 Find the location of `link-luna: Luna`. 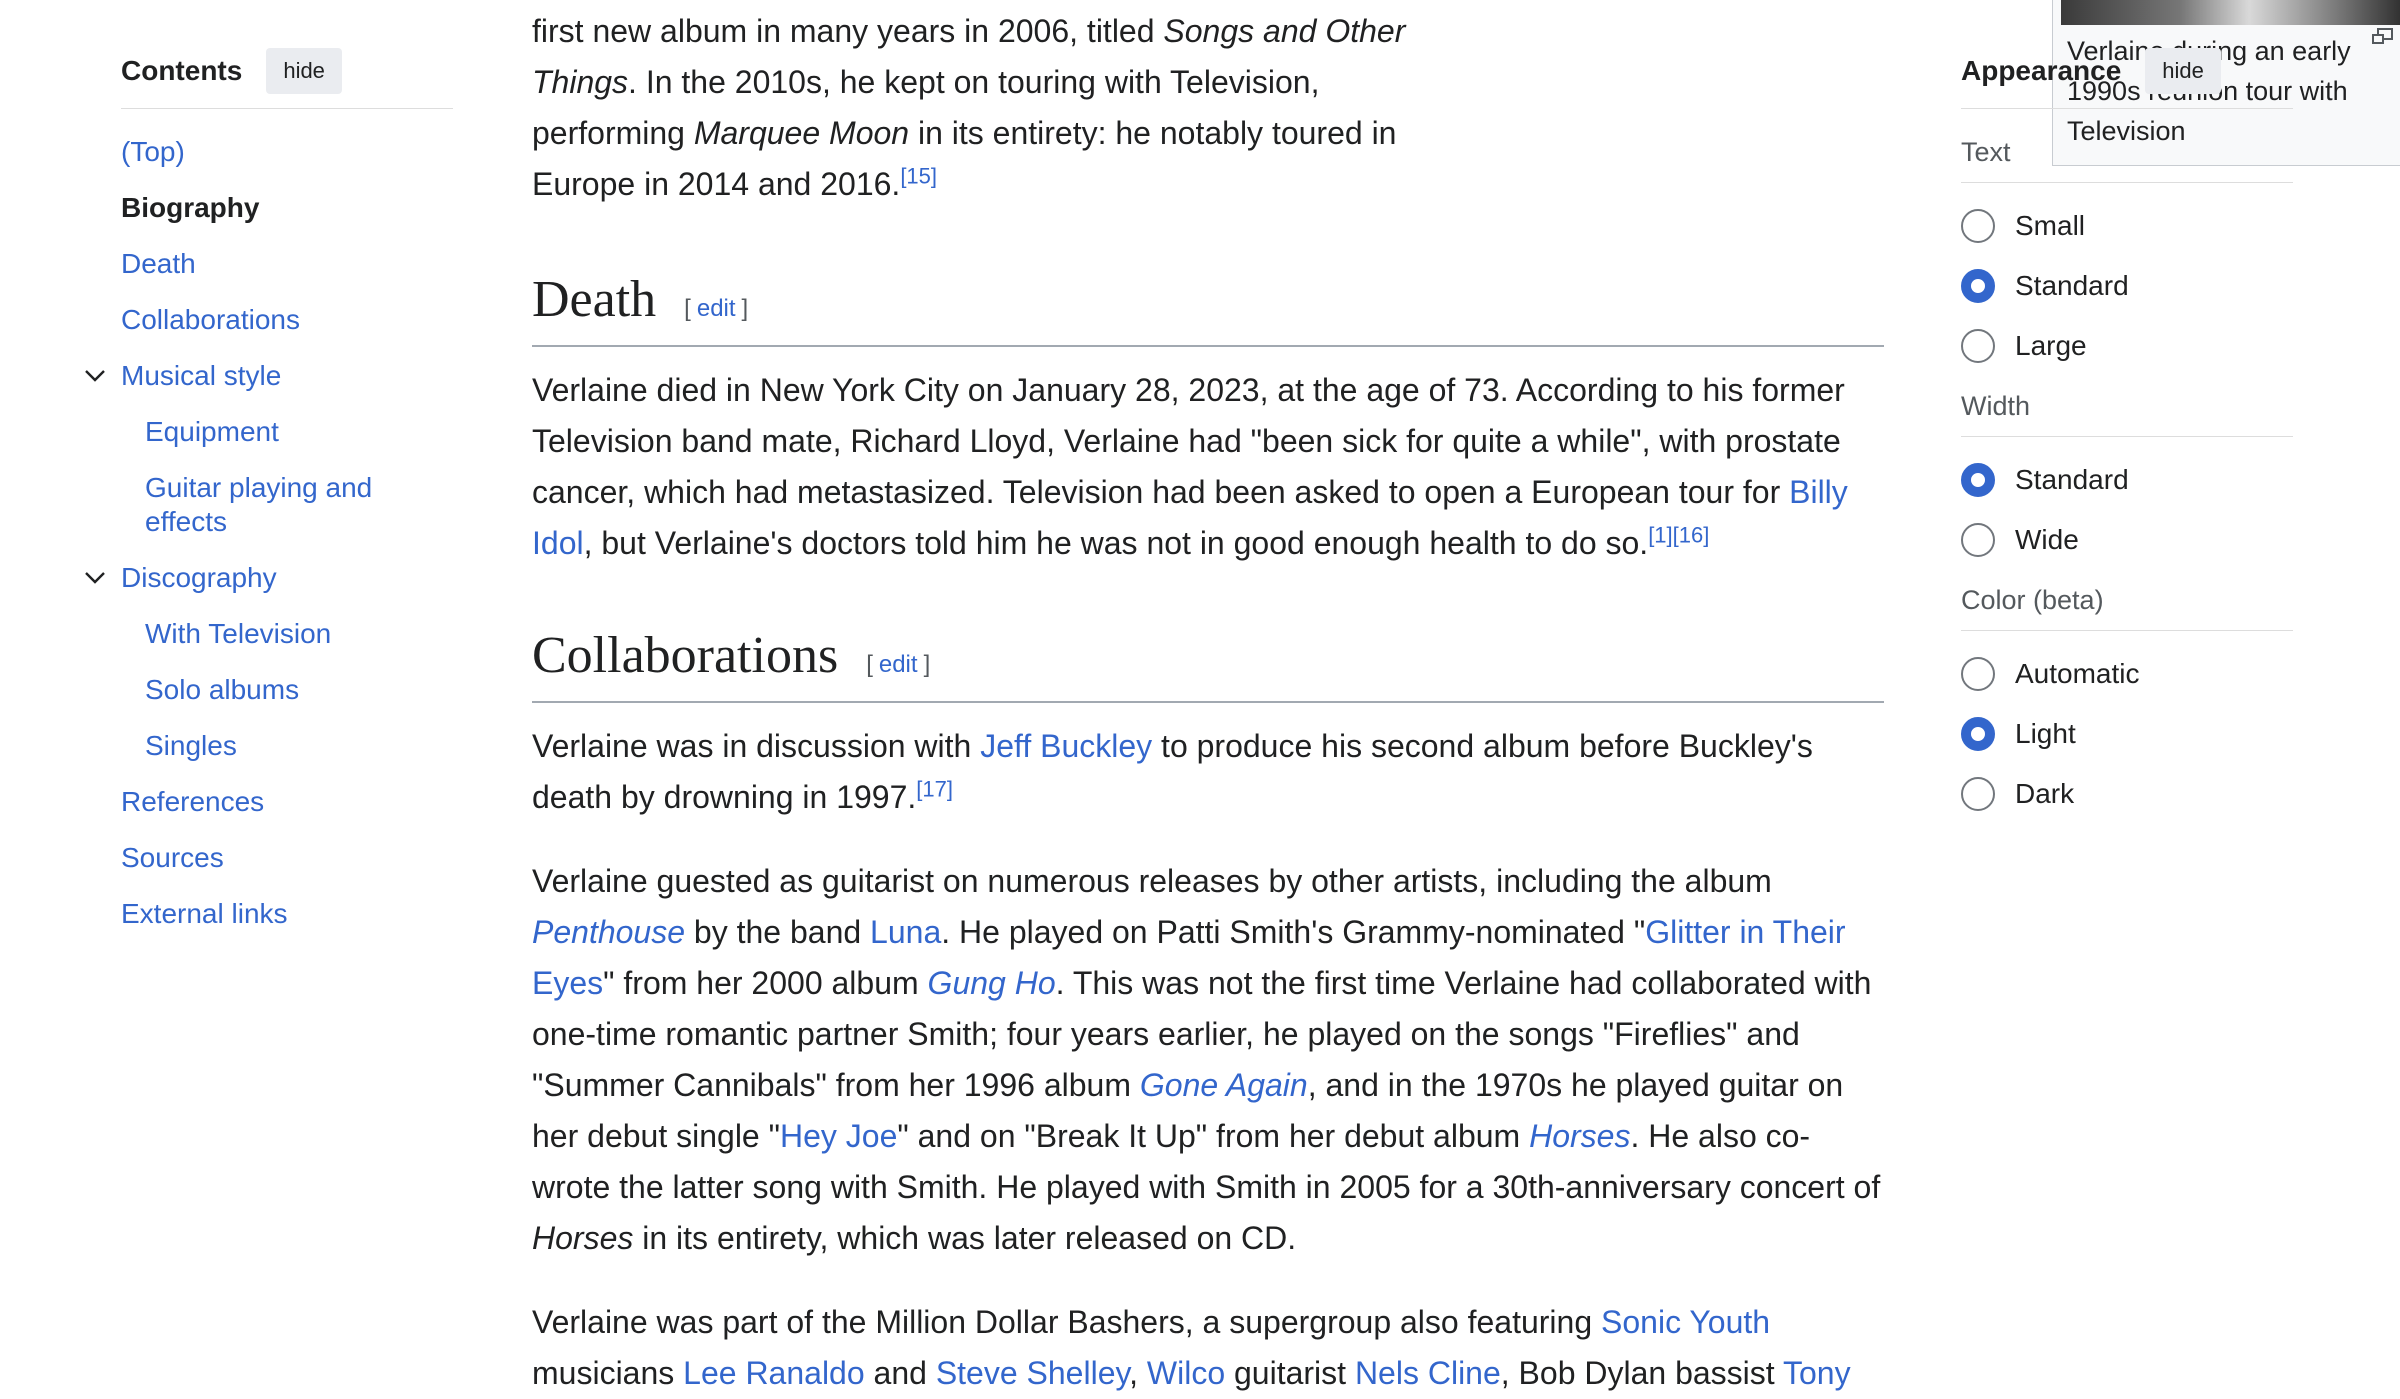

link-luna: Luna is located at coordinates (905, 932).